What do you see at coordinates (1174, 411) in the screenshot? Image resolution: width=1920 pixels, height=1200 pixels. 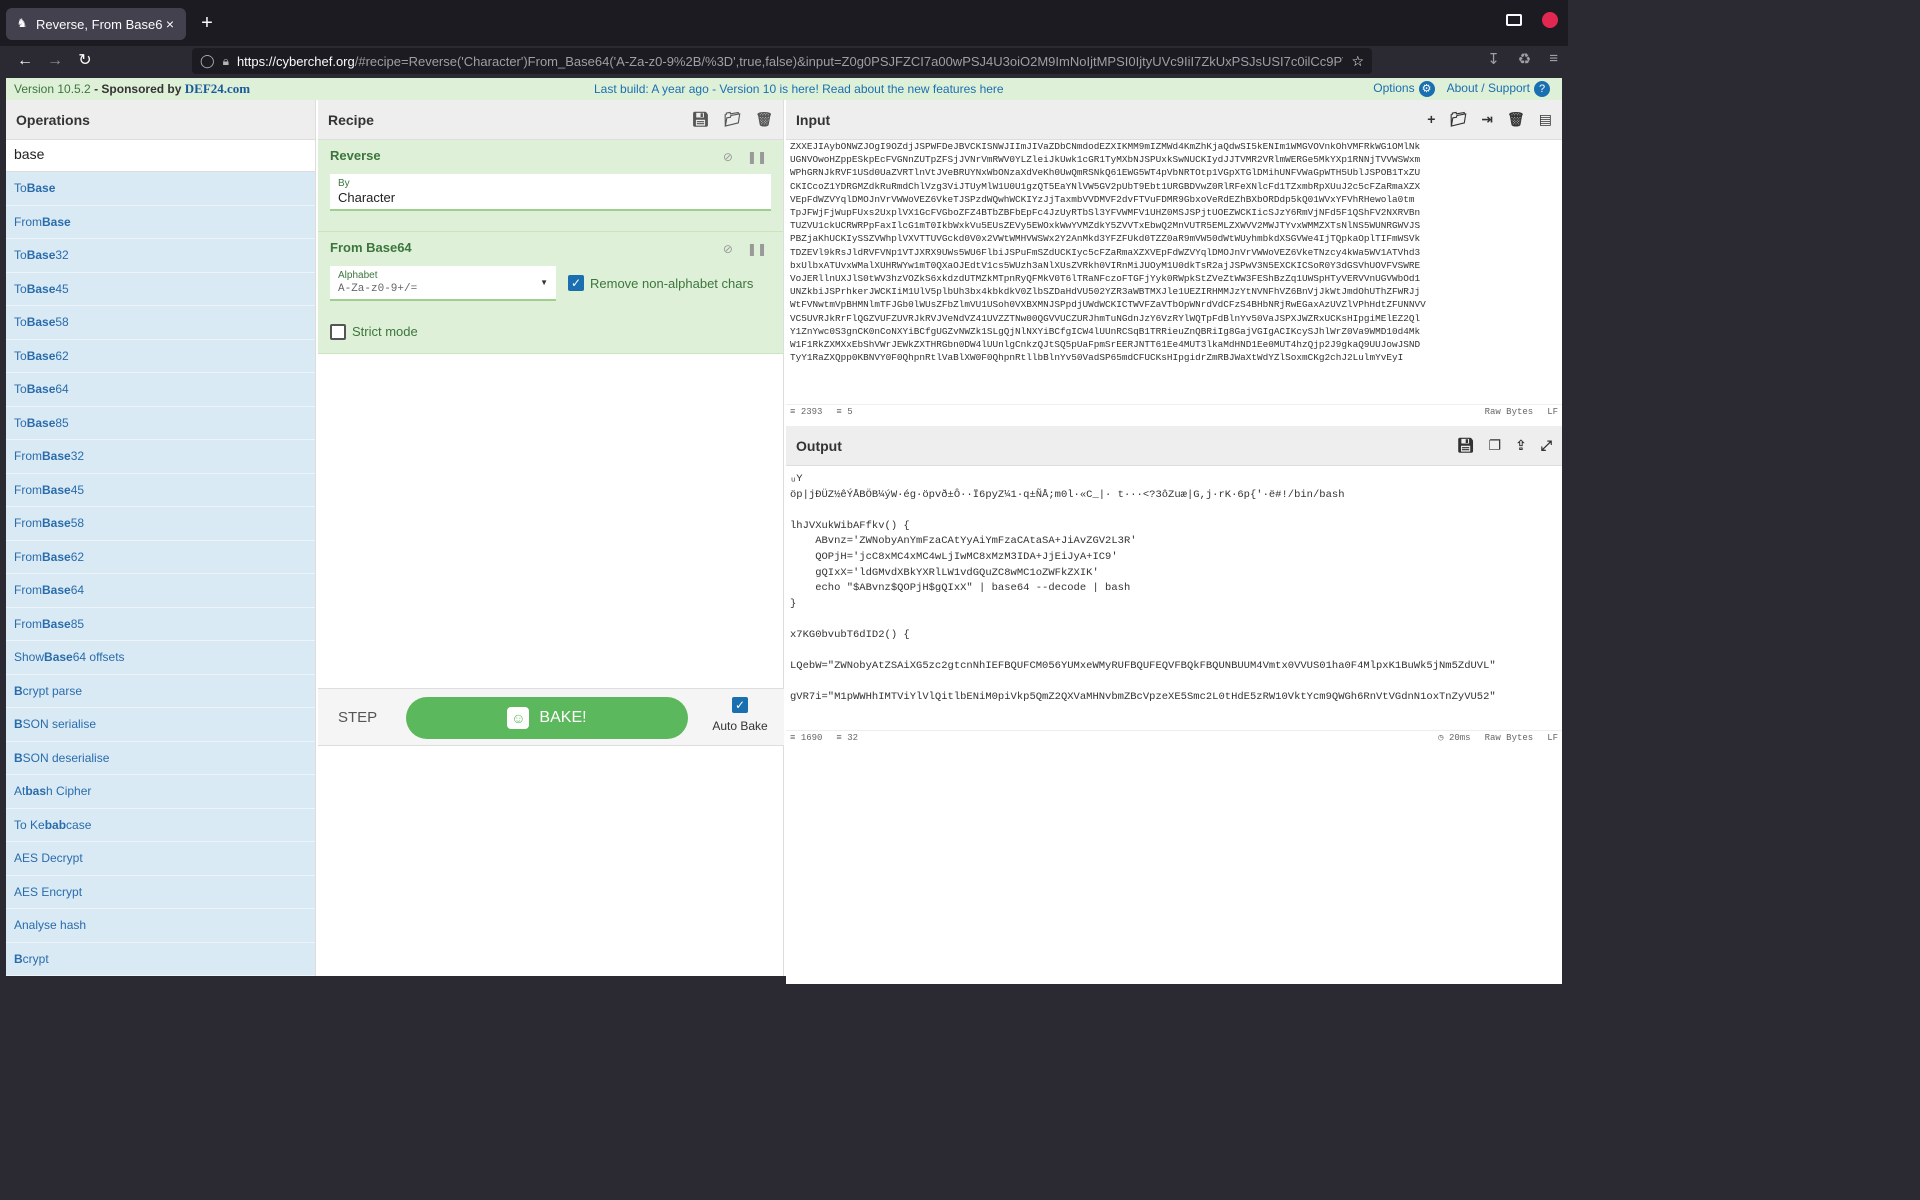 I see `input-statusbar: ≡ 2393 ≡ 5 Raw Bytes LF` at bounding box center [1174, 411].